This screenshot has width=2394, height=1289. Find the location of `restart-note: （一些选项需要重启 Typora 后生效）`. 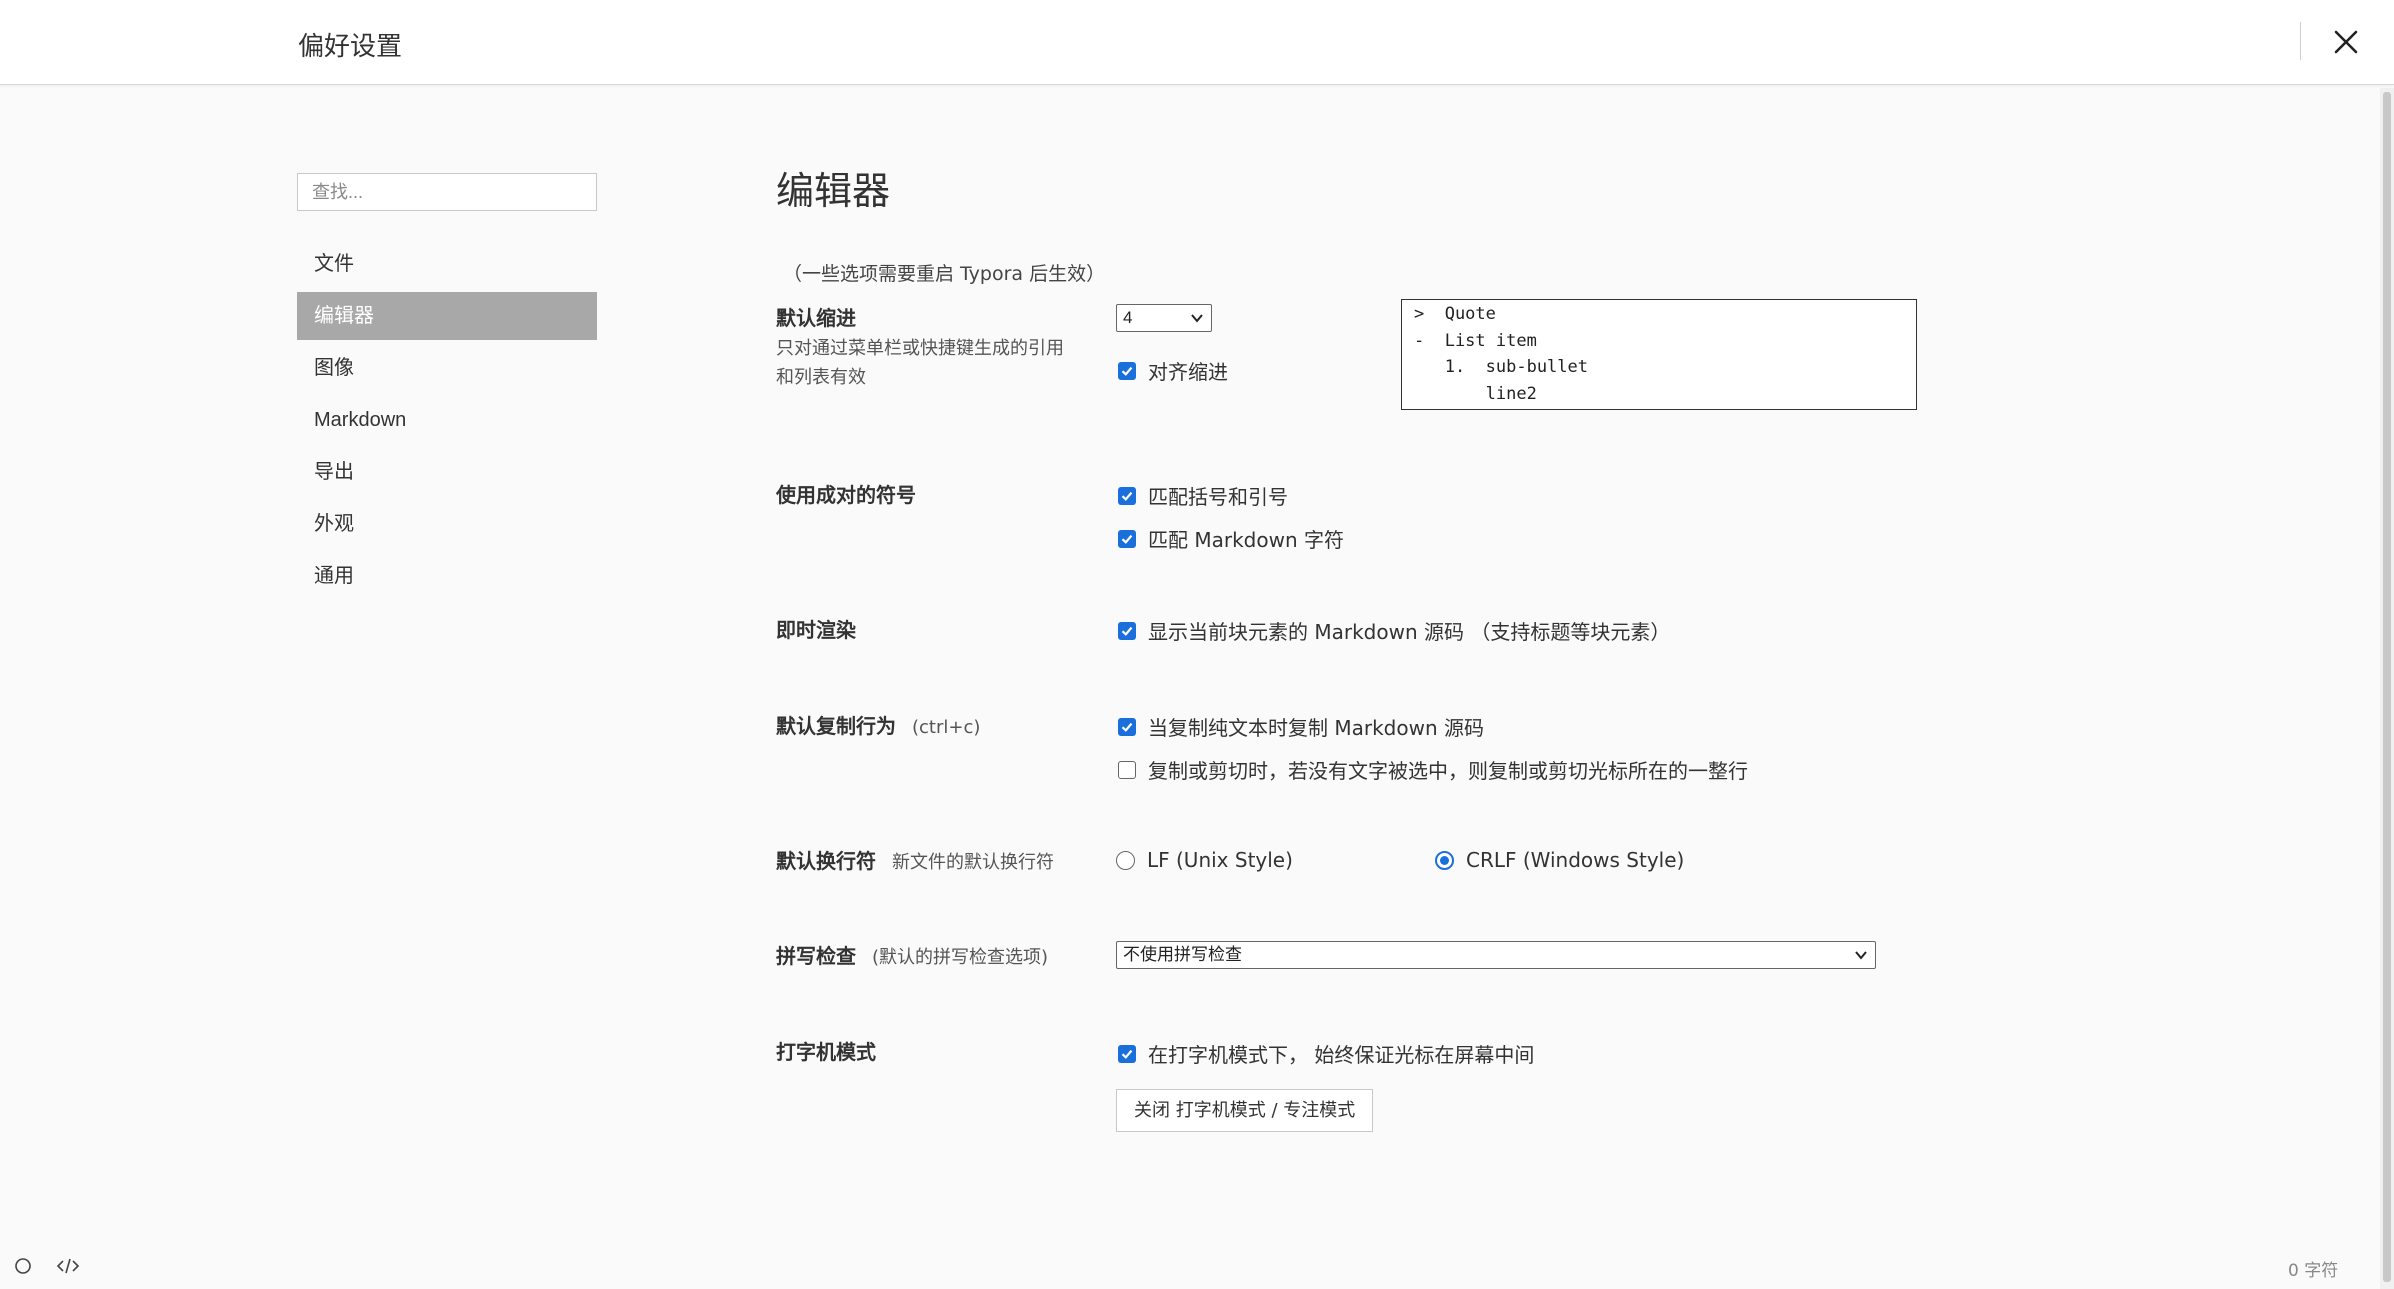

restart-note: （一些选项需要重启 Typora 后生效） is located at coordinates (944, 274).